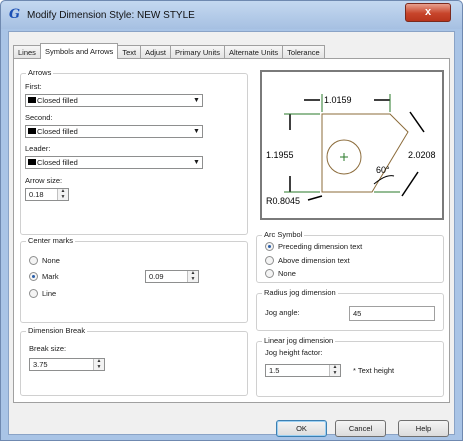 The image size is (463, 441). I want to click on arc-above-radio: Above dimension text, so click(307, 260).